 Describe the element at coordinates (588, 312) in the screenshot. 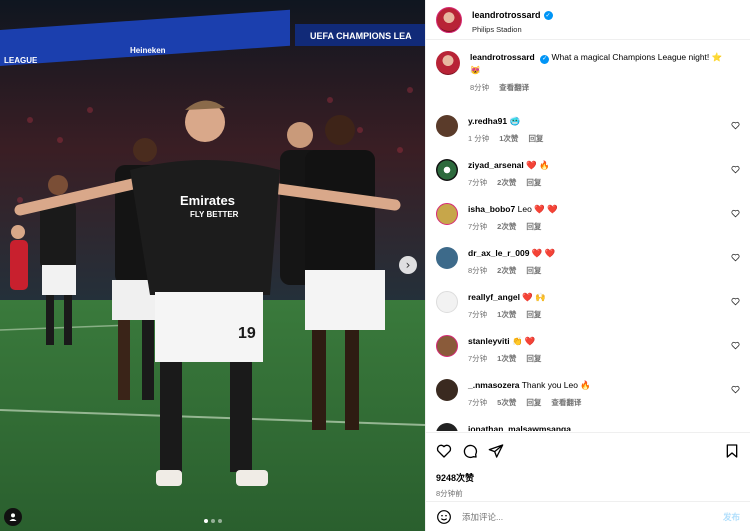

I see `comment-item: reallyf_angel ❤️ 🙌 7分钟 1次赞 回复` at that location.